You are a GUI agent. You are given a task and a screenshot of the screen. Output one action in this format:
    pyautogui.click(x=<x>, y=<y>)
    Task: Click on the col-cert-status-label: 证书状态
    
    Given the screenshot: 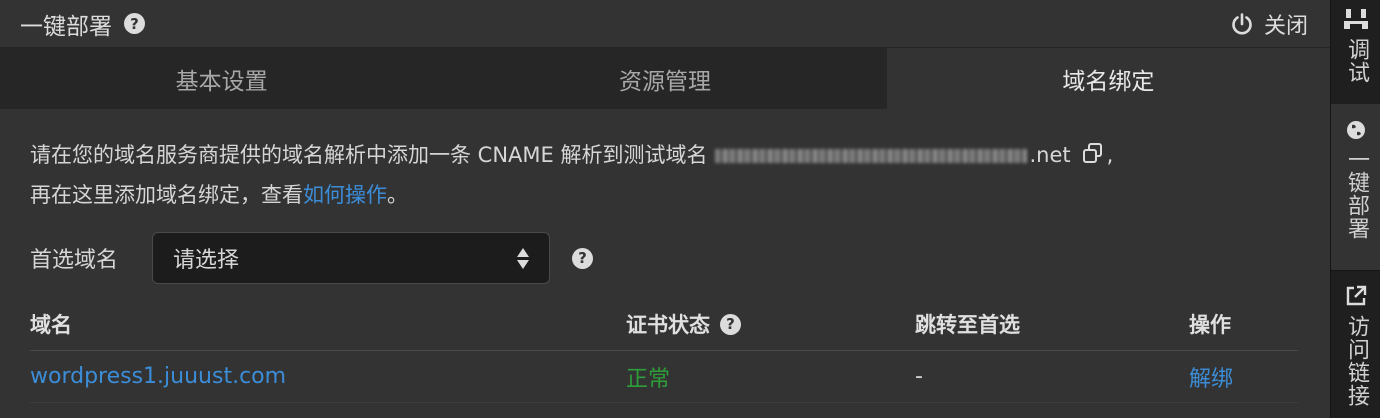 What is the action you would take?
    pyautogui.click(x=668, y=325)
    